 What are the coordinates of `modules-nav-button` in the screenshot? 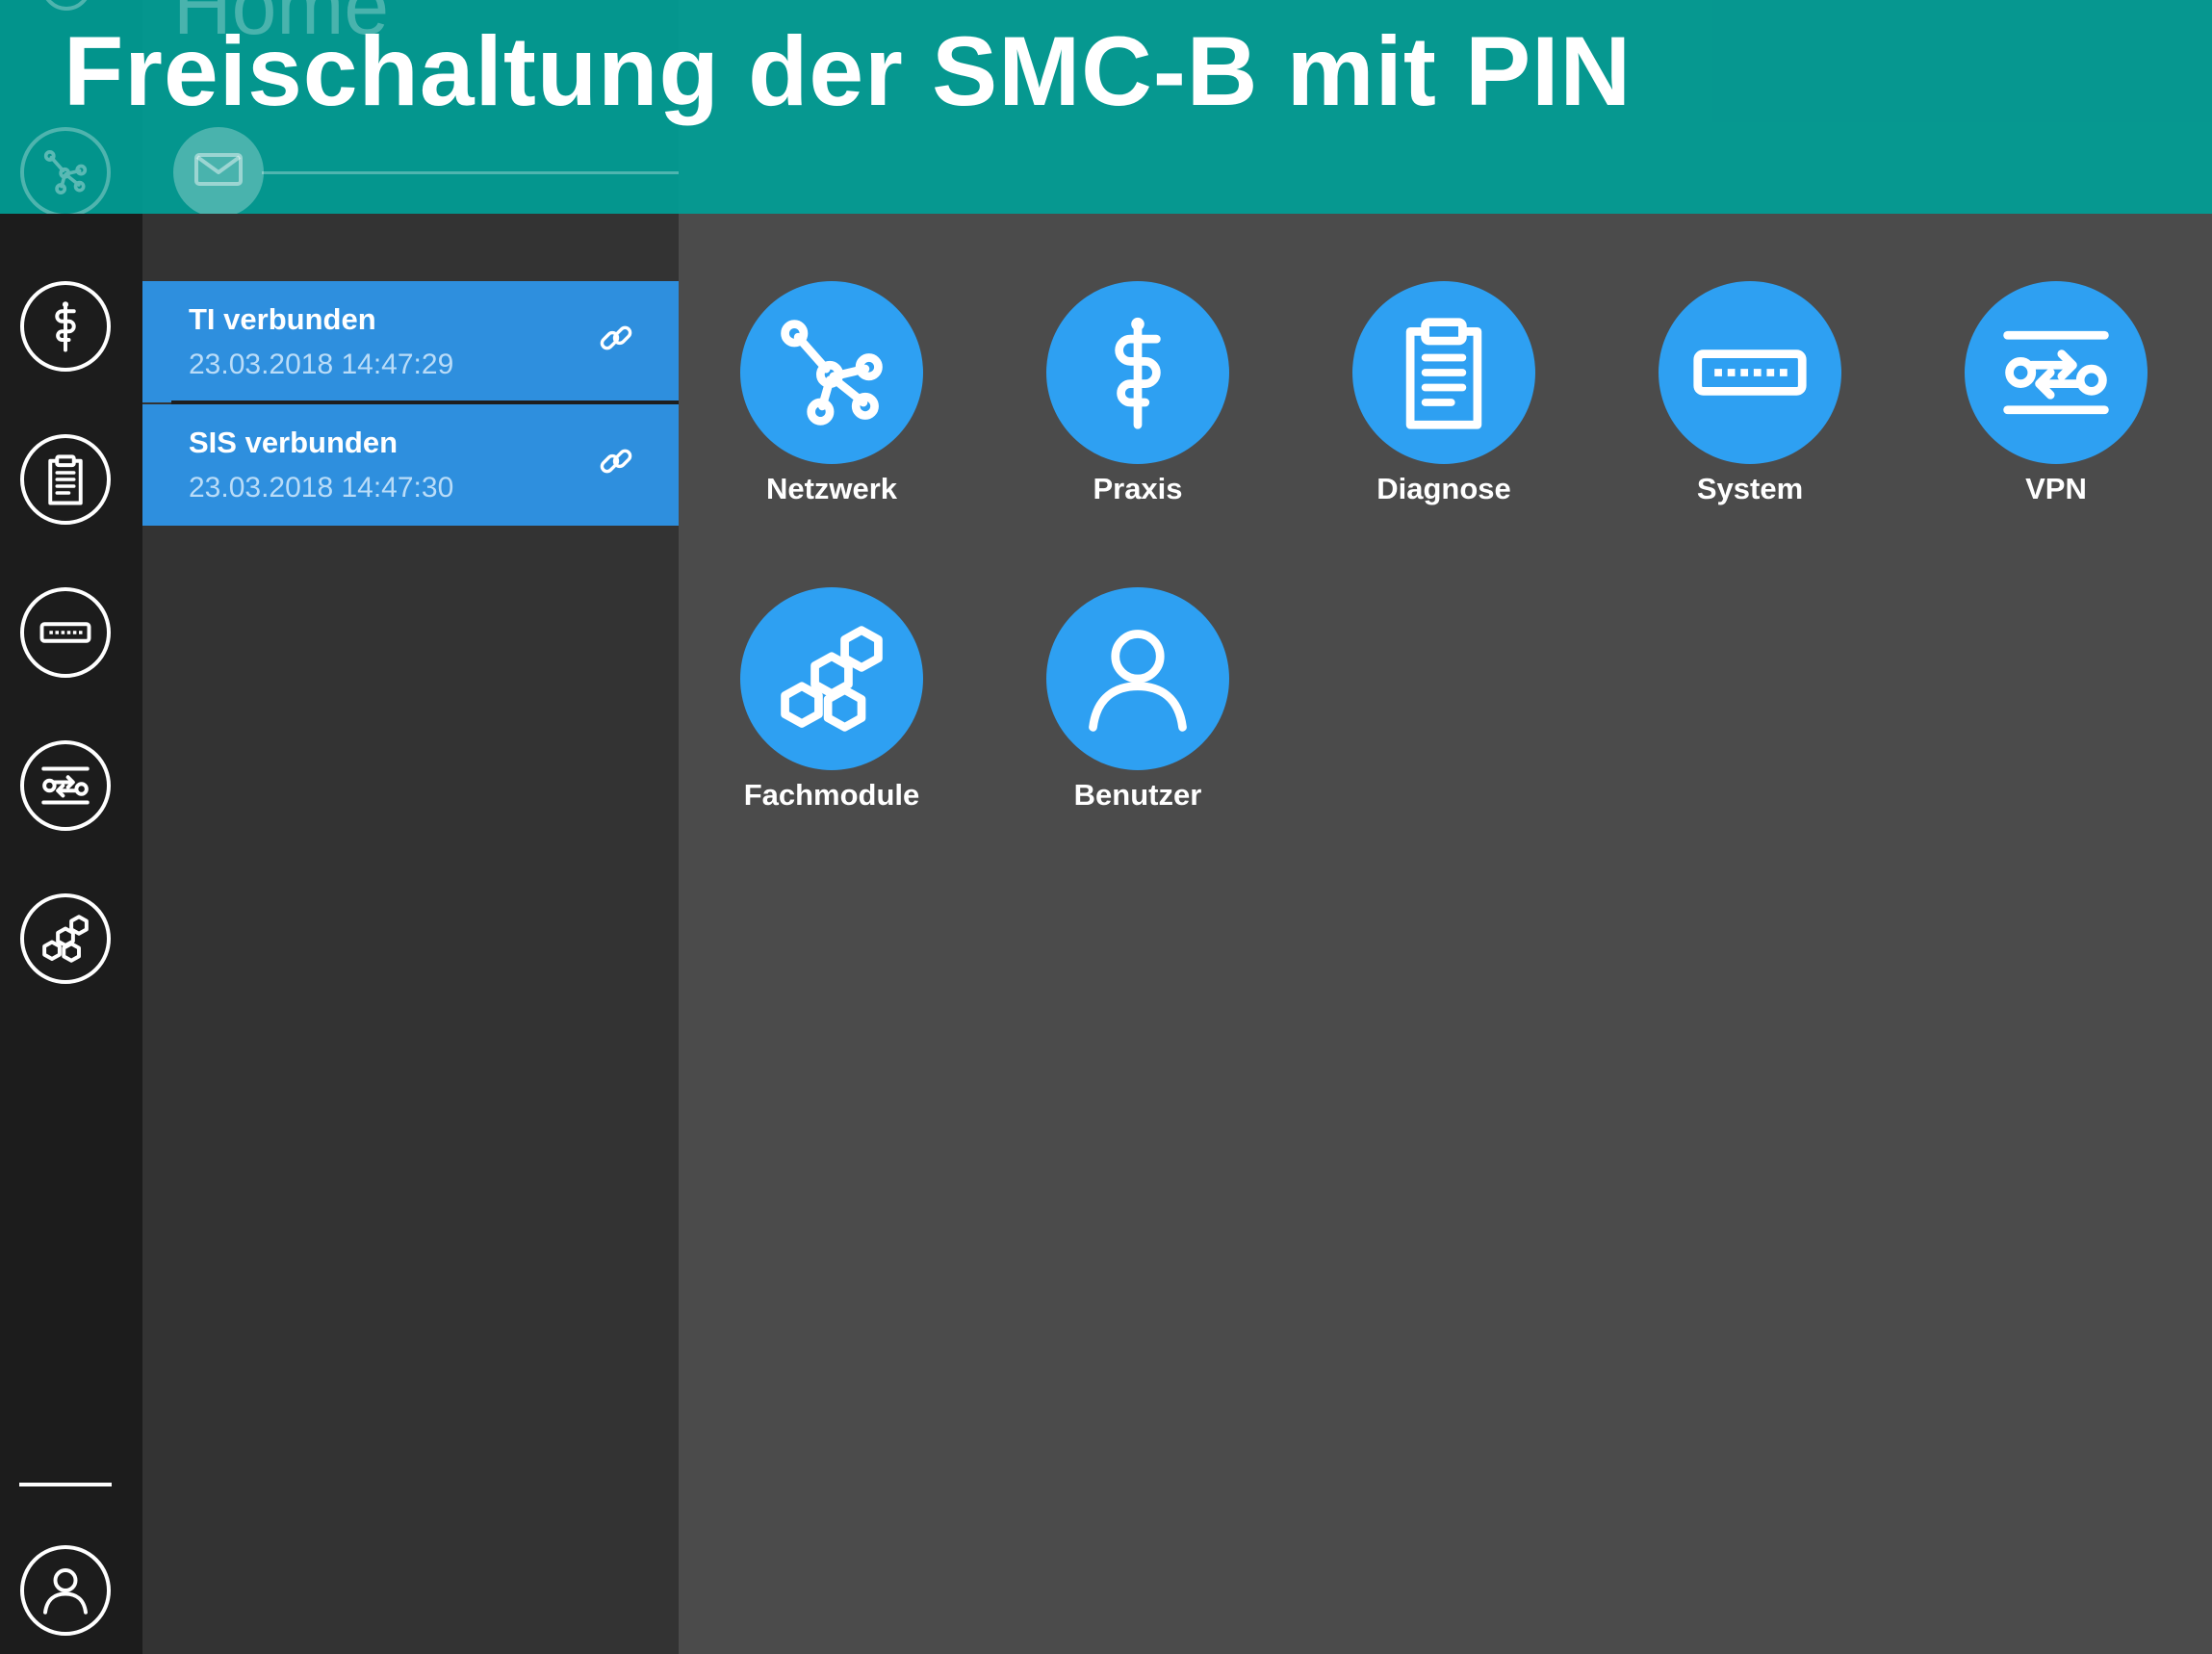 It's located at (65, 938).